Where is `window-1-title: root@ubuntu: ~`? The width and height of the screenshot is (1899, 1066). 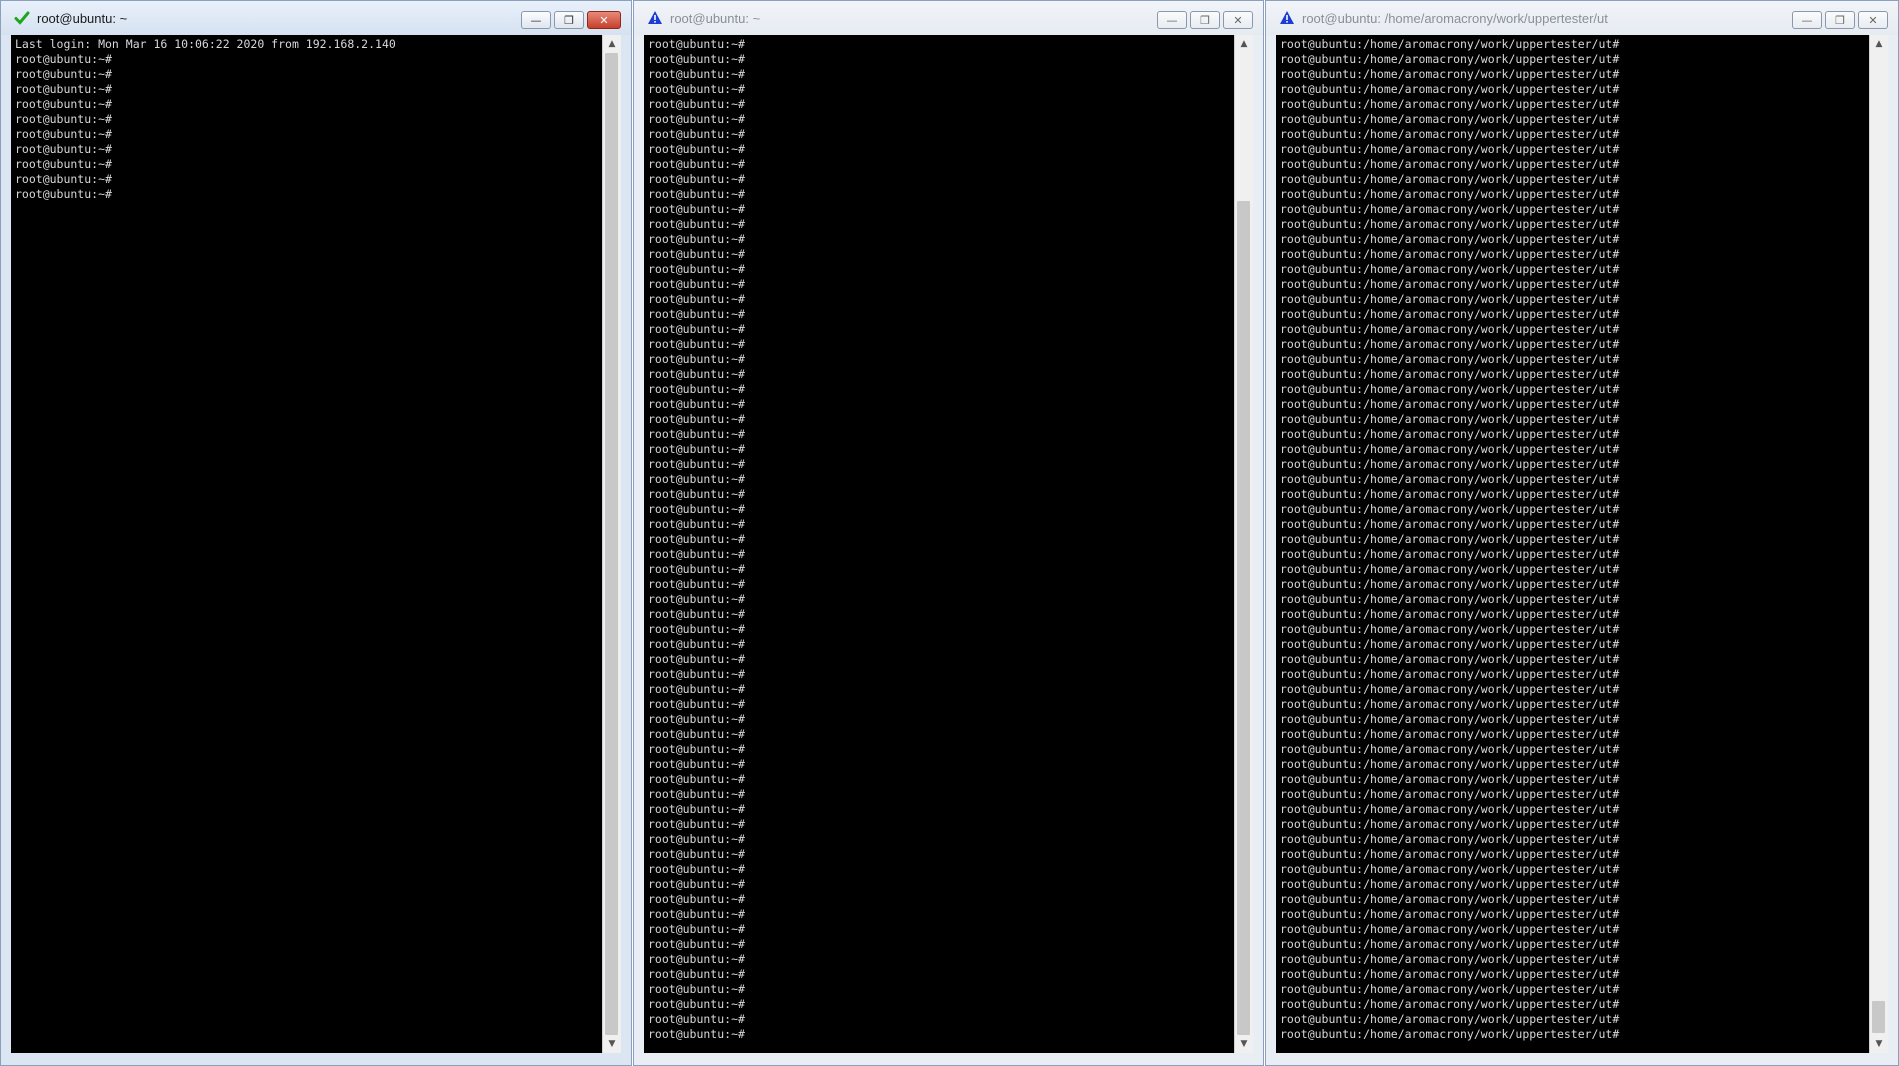
window-1-title: root@ubuntu: ~ is located at coordinates (82, 18).